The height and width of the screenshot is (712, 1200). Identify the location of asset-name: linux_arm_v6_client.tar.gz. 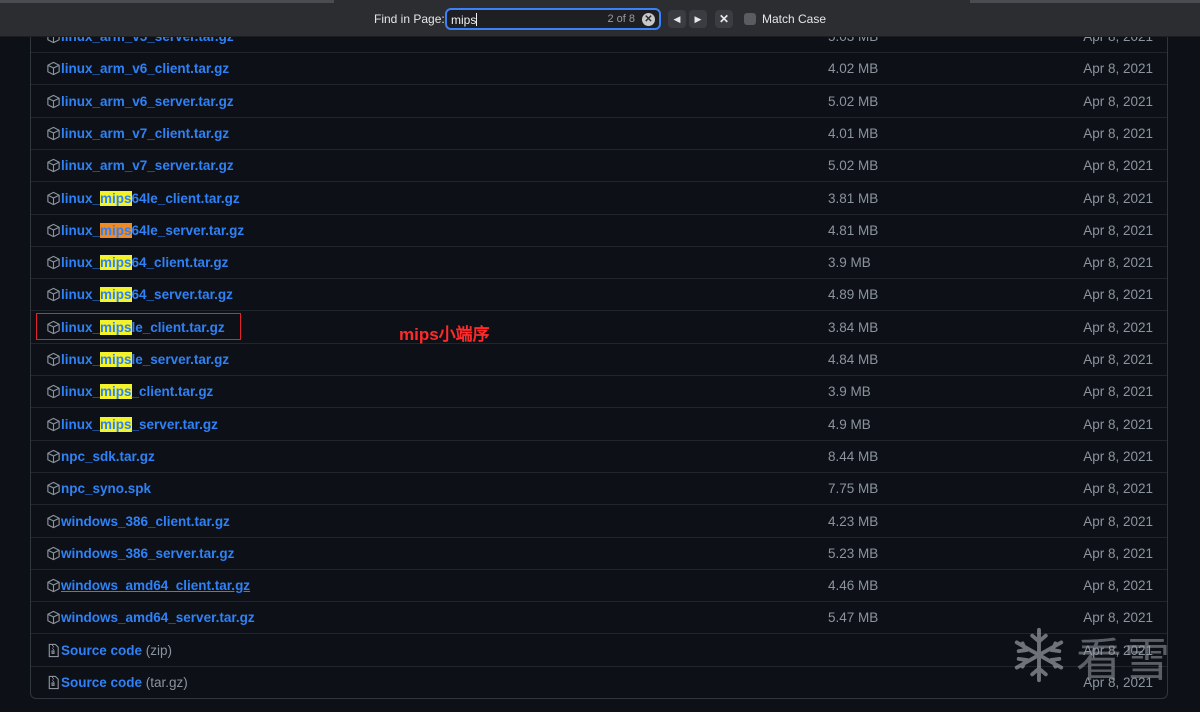
(145, 69).